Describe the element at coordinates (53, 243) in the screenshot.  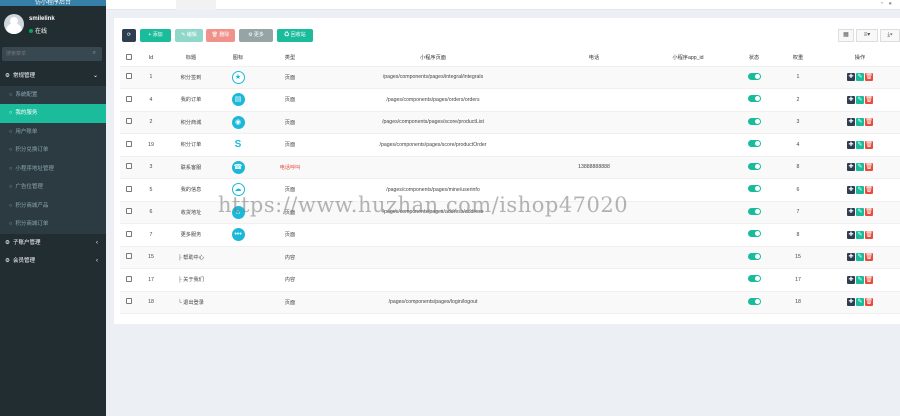
I see `sidebar-item: ⚙ 子账户管理 ‹` at that location.